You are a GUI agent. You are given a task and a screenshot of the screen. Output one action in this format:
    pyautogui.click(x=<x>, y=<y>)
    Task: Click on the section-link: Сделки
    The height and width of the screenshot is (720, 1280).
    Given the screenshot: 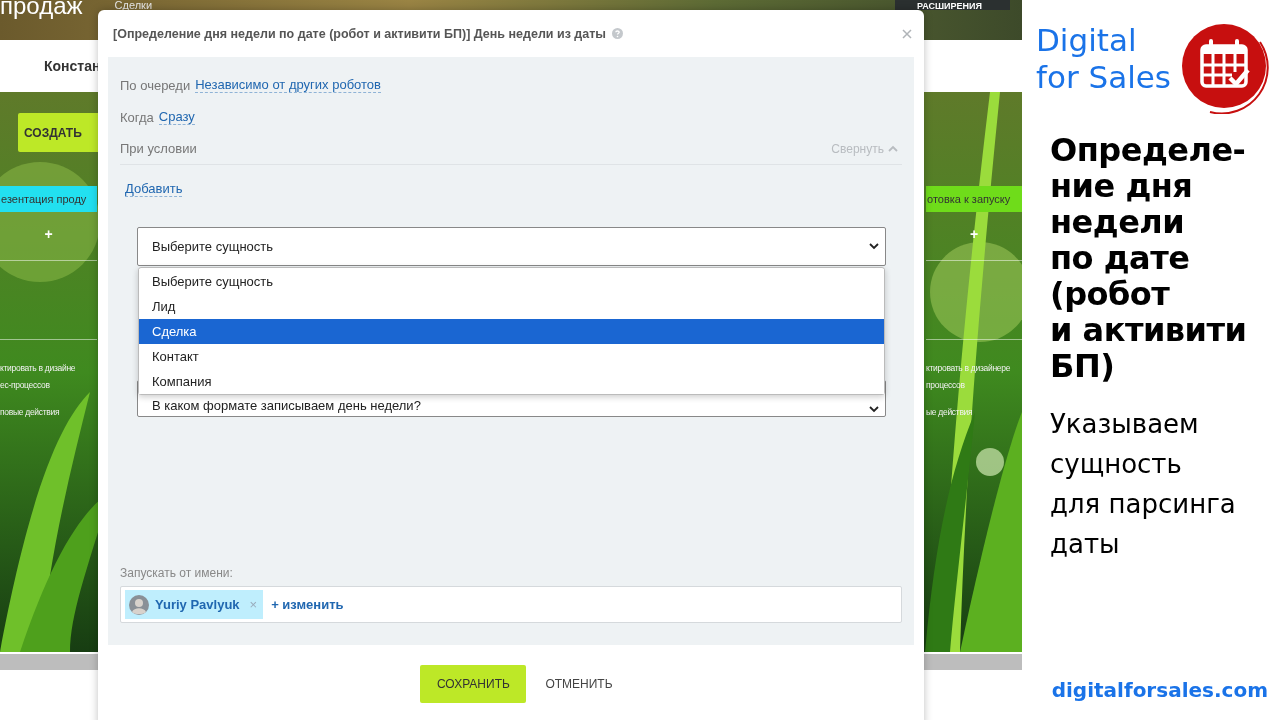 What is the action you would take?
    pyautogui.click(x=133, y=5)
    